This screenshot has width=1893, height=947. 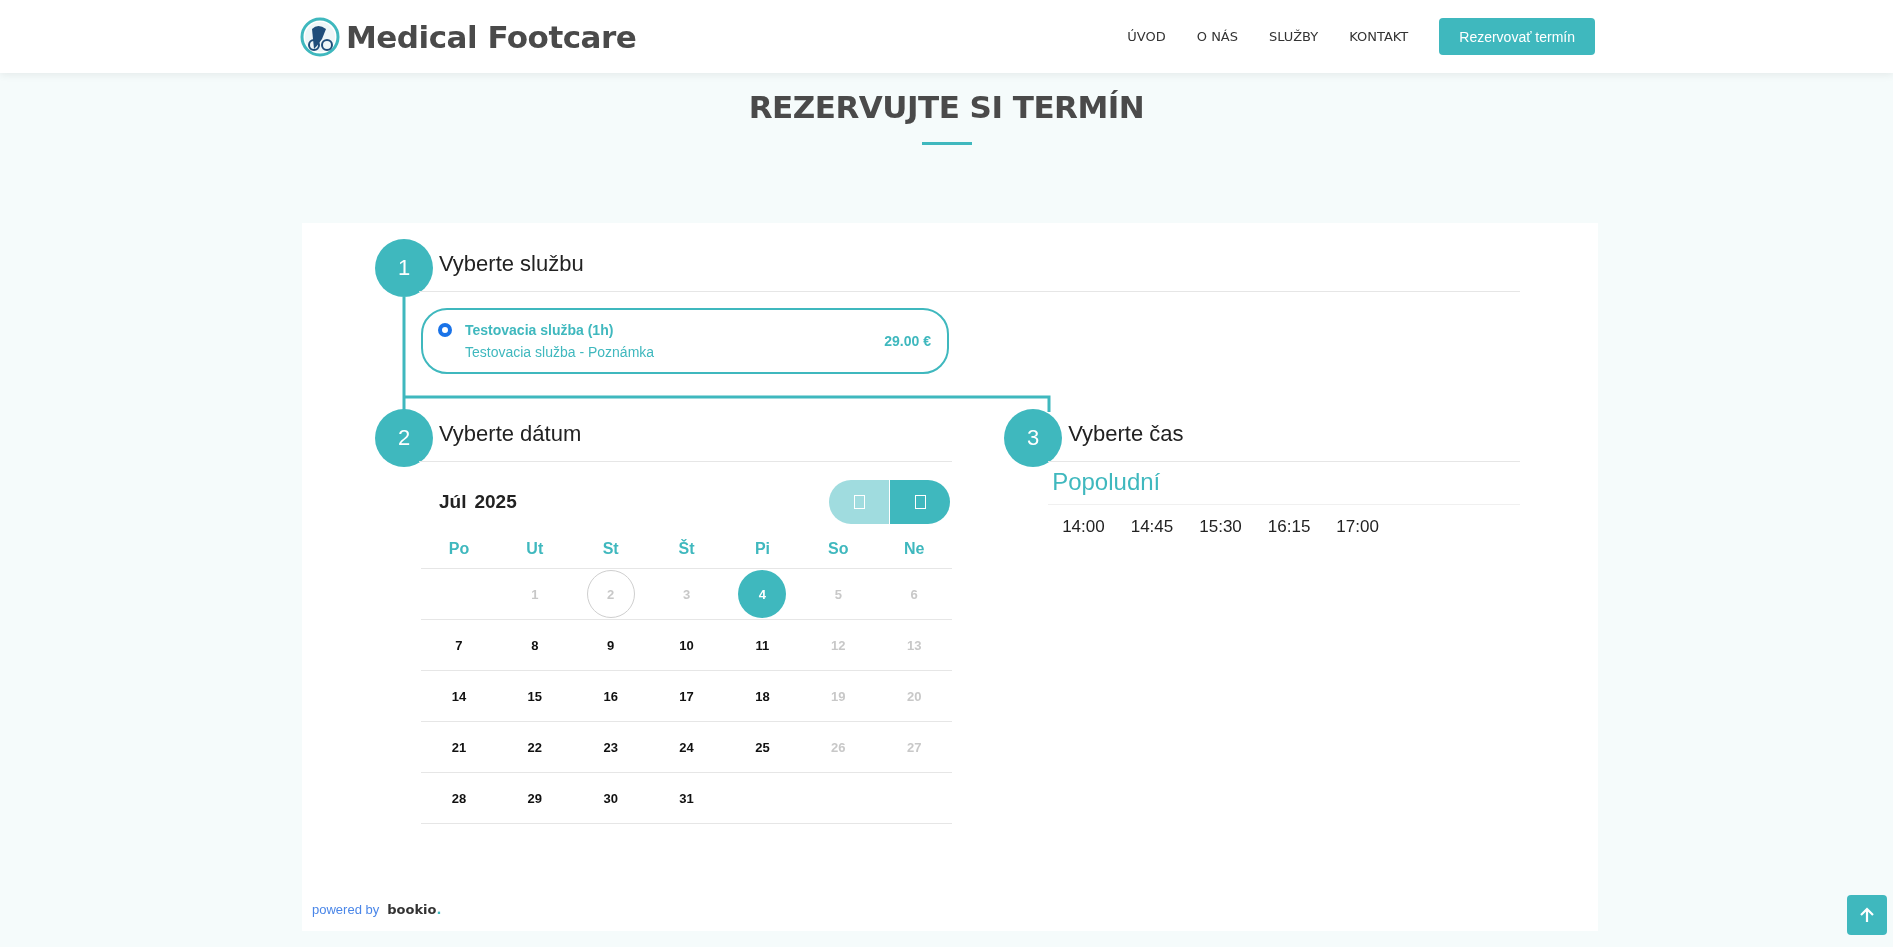 I want to click on time-slot: 14:45, so click(x=1152, y=527).